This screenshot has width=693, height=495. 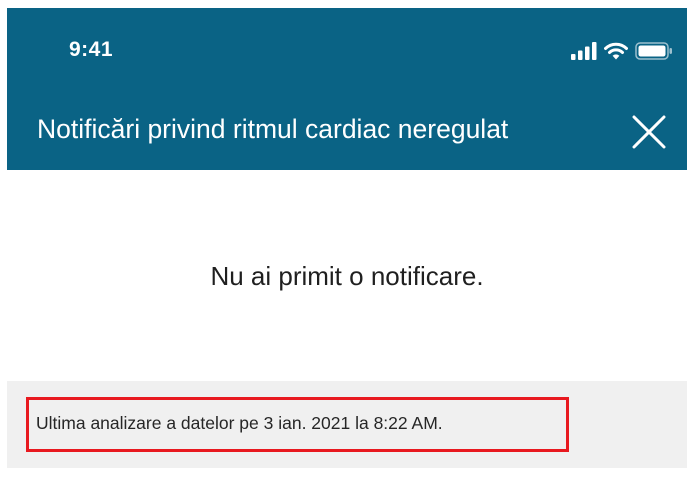 I want to click on battery-icon, so click(x=653, y=51).